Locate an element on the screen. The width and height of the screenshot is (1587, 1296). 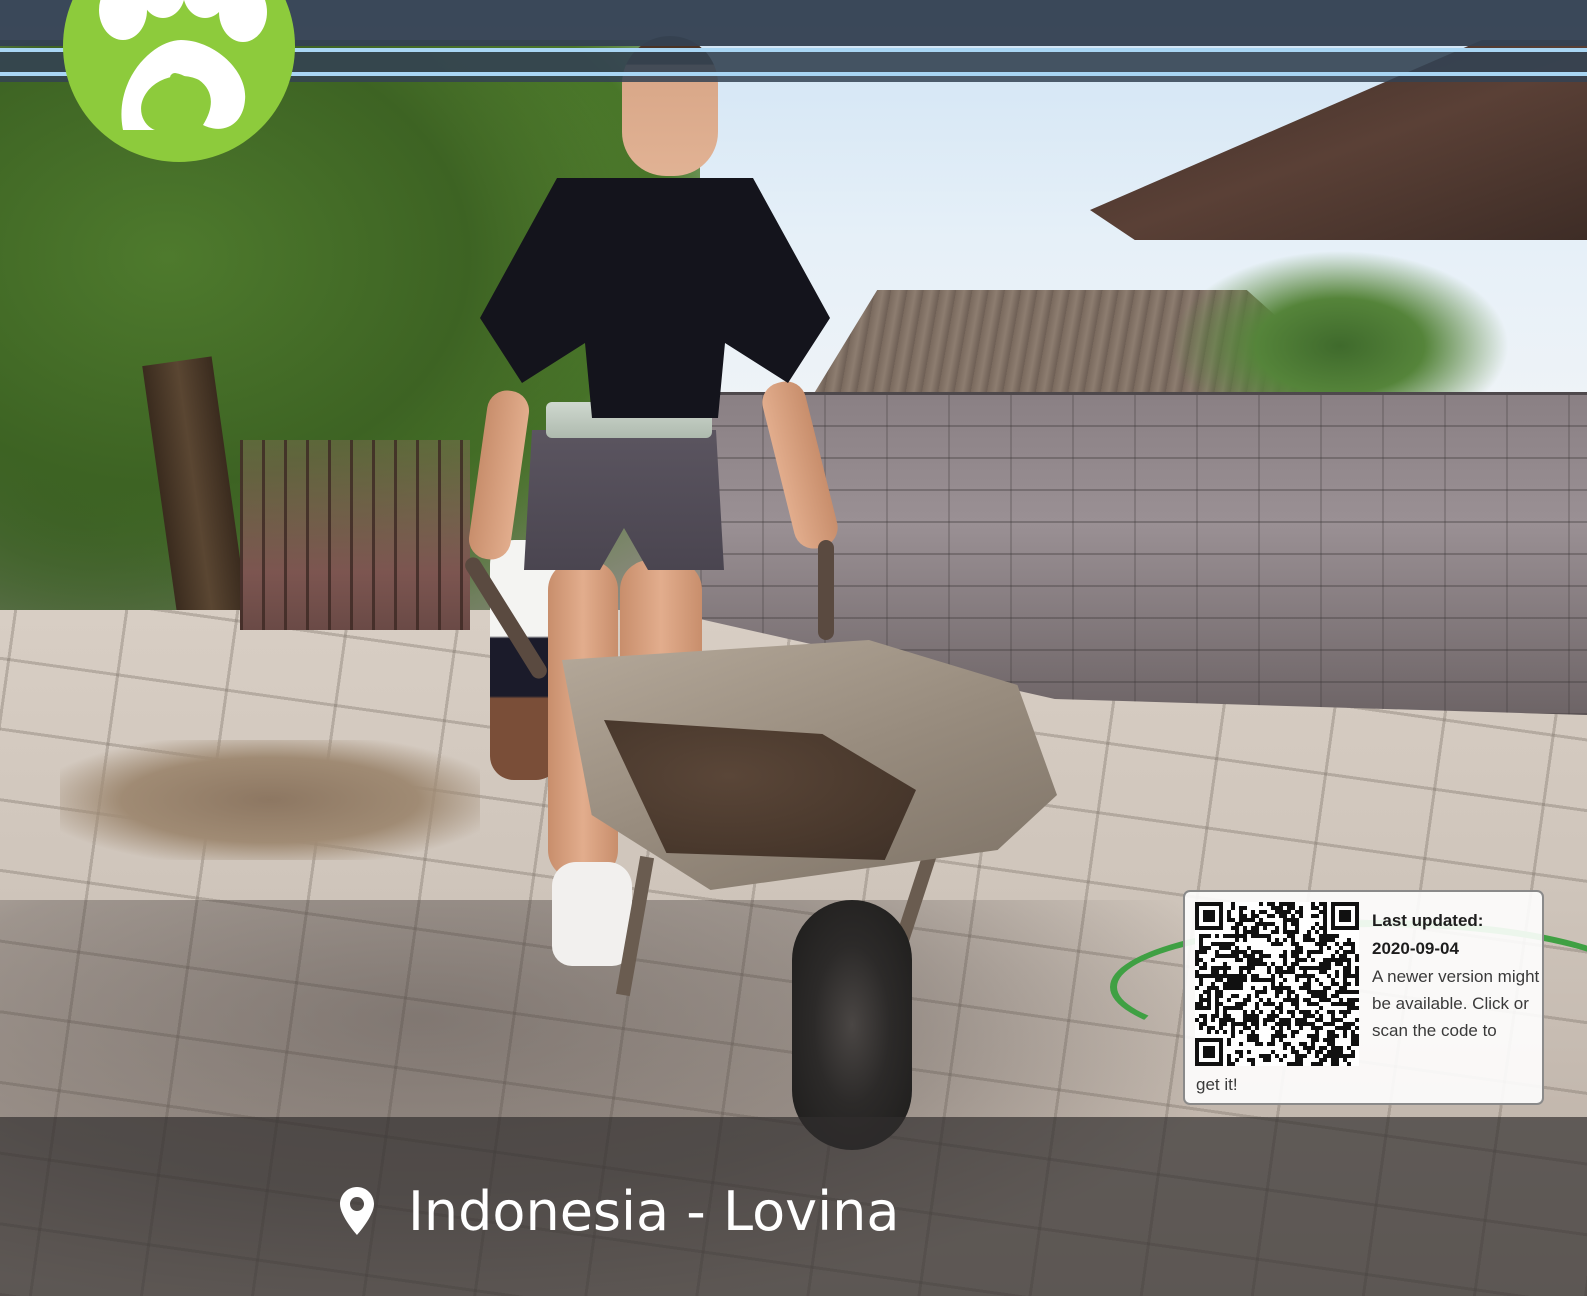
photo-wheelbarrow-wheel is located at coordinates (852, 1025).